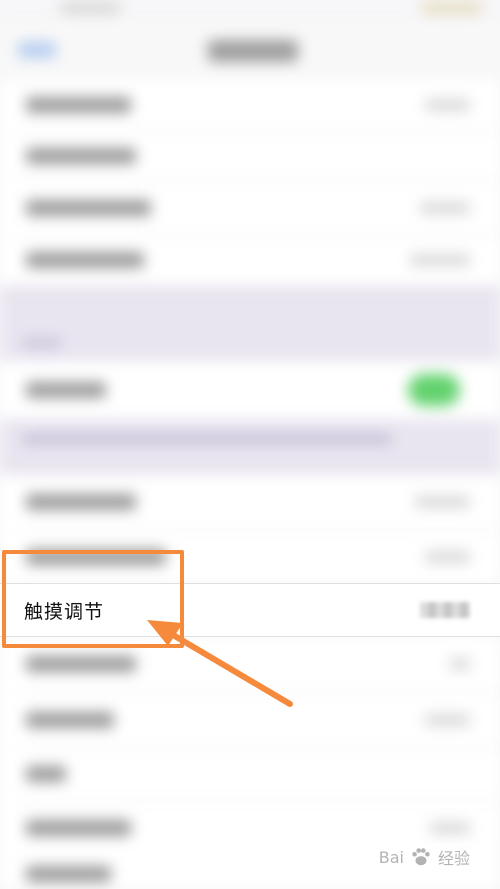 The width and height of the screenshot is (500, 889). Describe the element at coordinates (220, 663) in the screenshot. I see `pointer-arrow-icon` at that location.